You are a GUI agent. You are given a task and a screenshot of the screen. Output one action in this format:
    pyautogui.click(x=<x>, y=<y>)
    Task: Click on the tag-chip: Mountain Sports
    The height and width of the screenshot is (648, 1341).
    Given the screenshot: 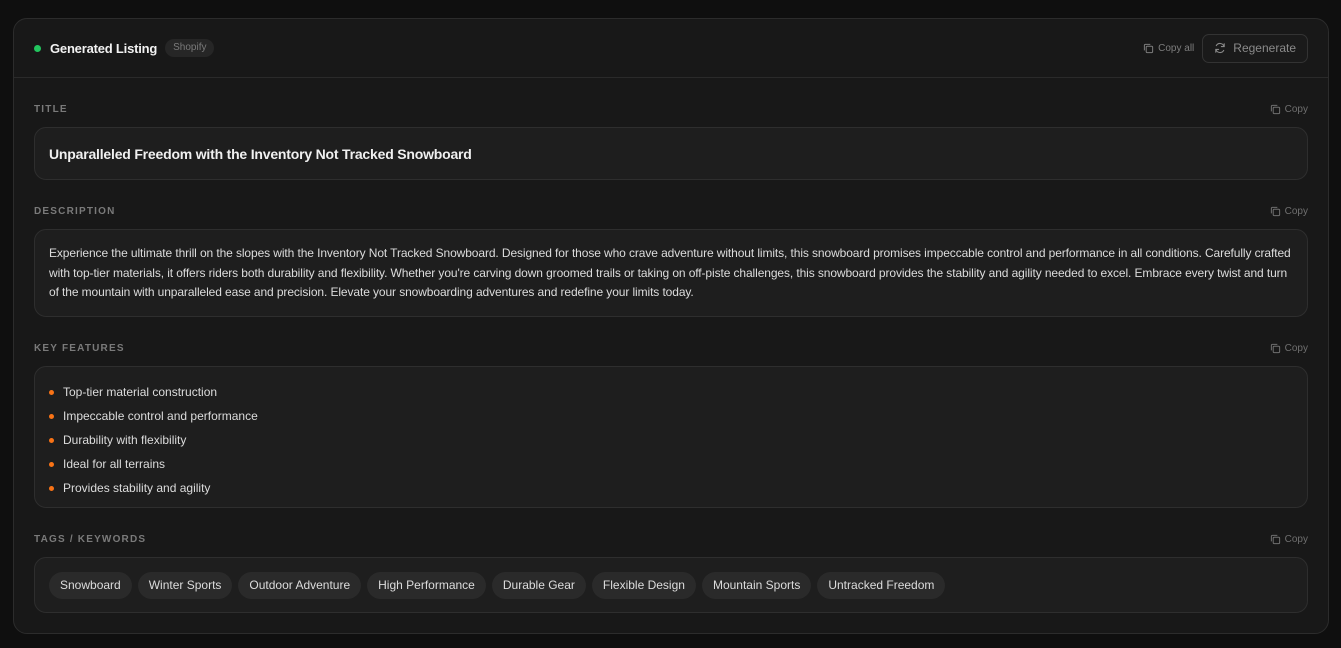 What is the action you would take?
    pyautogui.click(x=756, y=585)
    